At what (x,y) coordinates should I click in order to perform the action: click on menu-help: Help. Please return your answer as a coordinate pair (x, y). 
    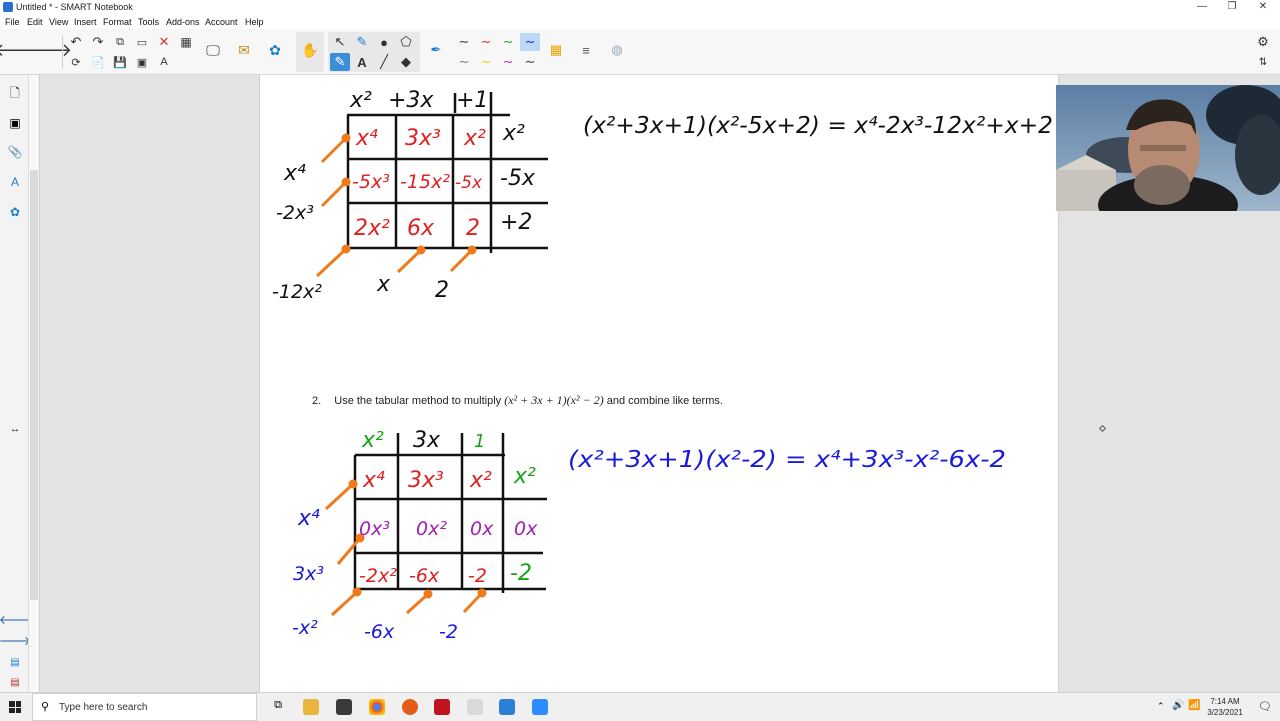
    Looking at the image, I should click on (254, 22).